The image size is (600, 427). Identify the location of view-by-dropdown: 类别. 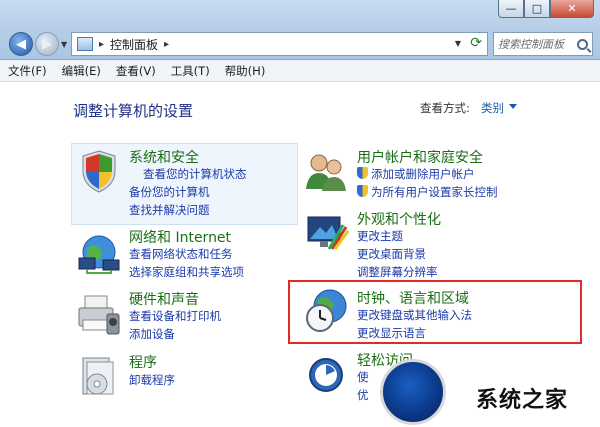
(492, 108).